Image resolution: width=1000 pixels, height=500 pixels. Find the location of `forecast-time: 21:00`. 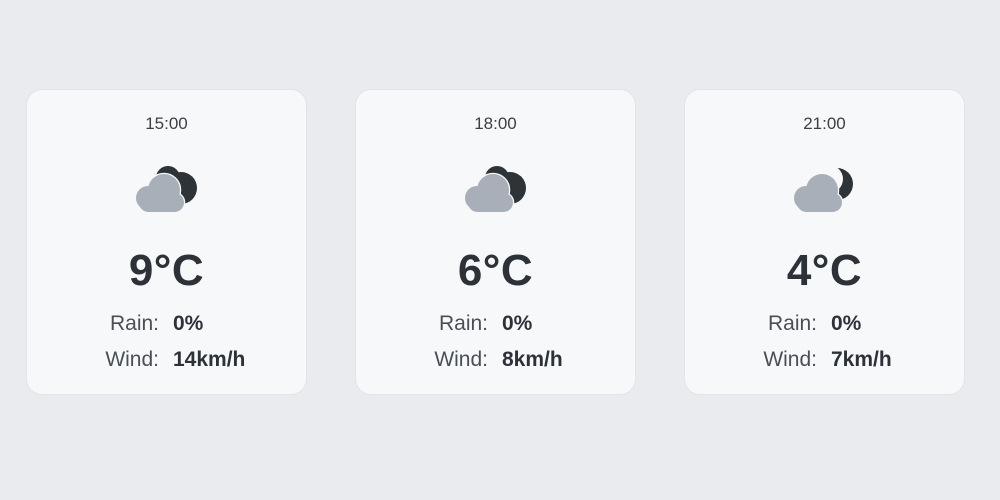

forecast-time: 21:00 is located at coordinates (824, 123).